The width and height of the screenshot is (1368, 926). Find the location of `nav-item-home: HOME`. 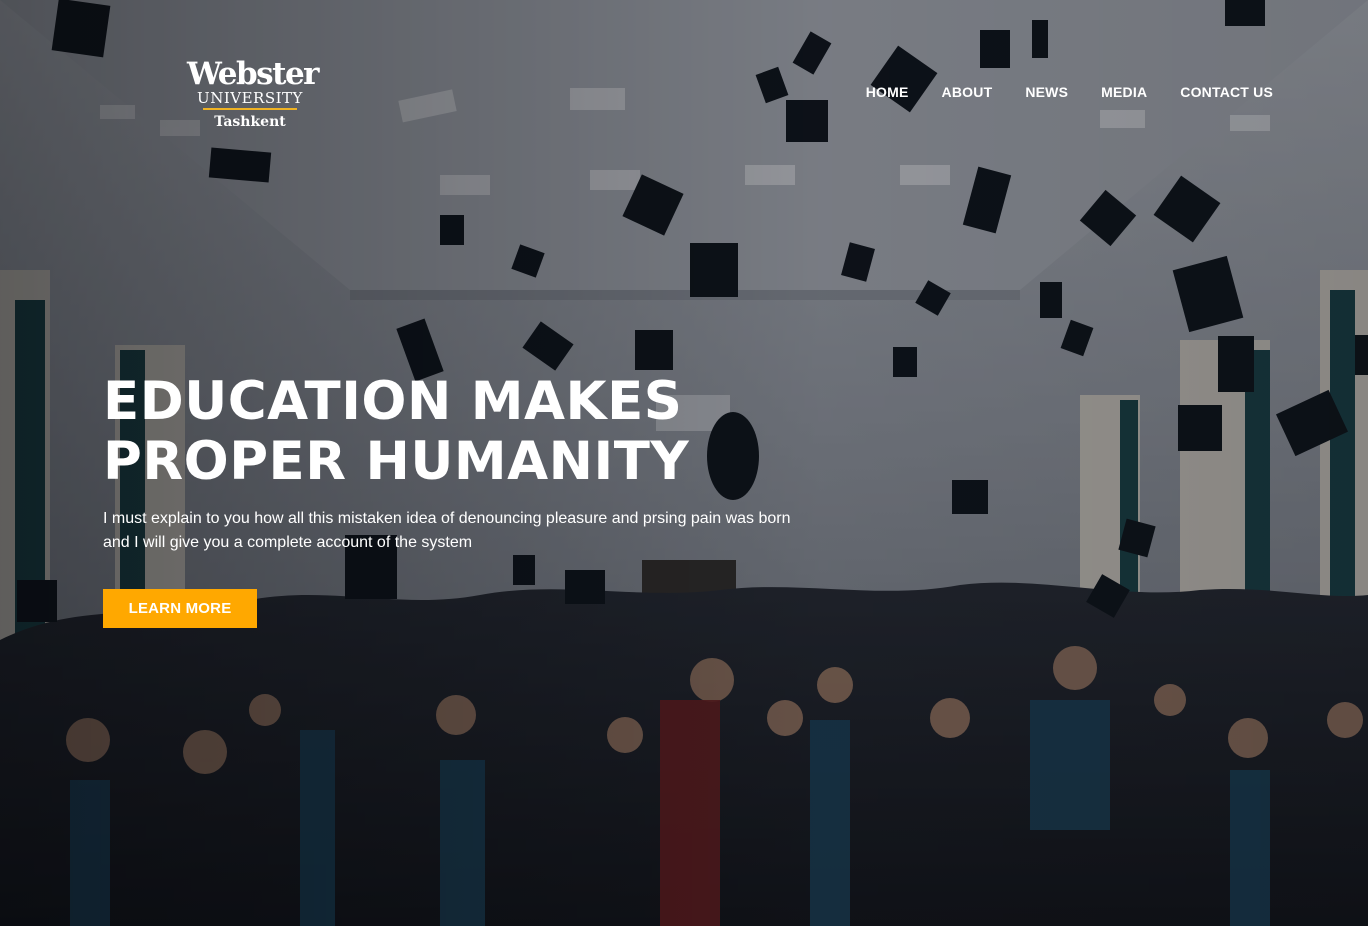

nav-item-home: HOME is located at coordinates (887, 92).